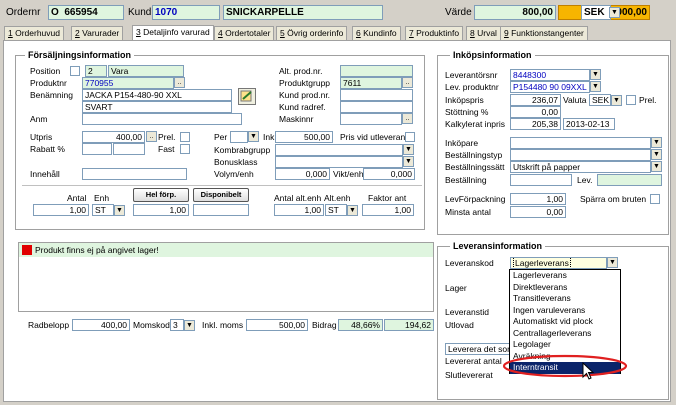  I want to click on tab-label: Produktinfo, so click(436, 33).